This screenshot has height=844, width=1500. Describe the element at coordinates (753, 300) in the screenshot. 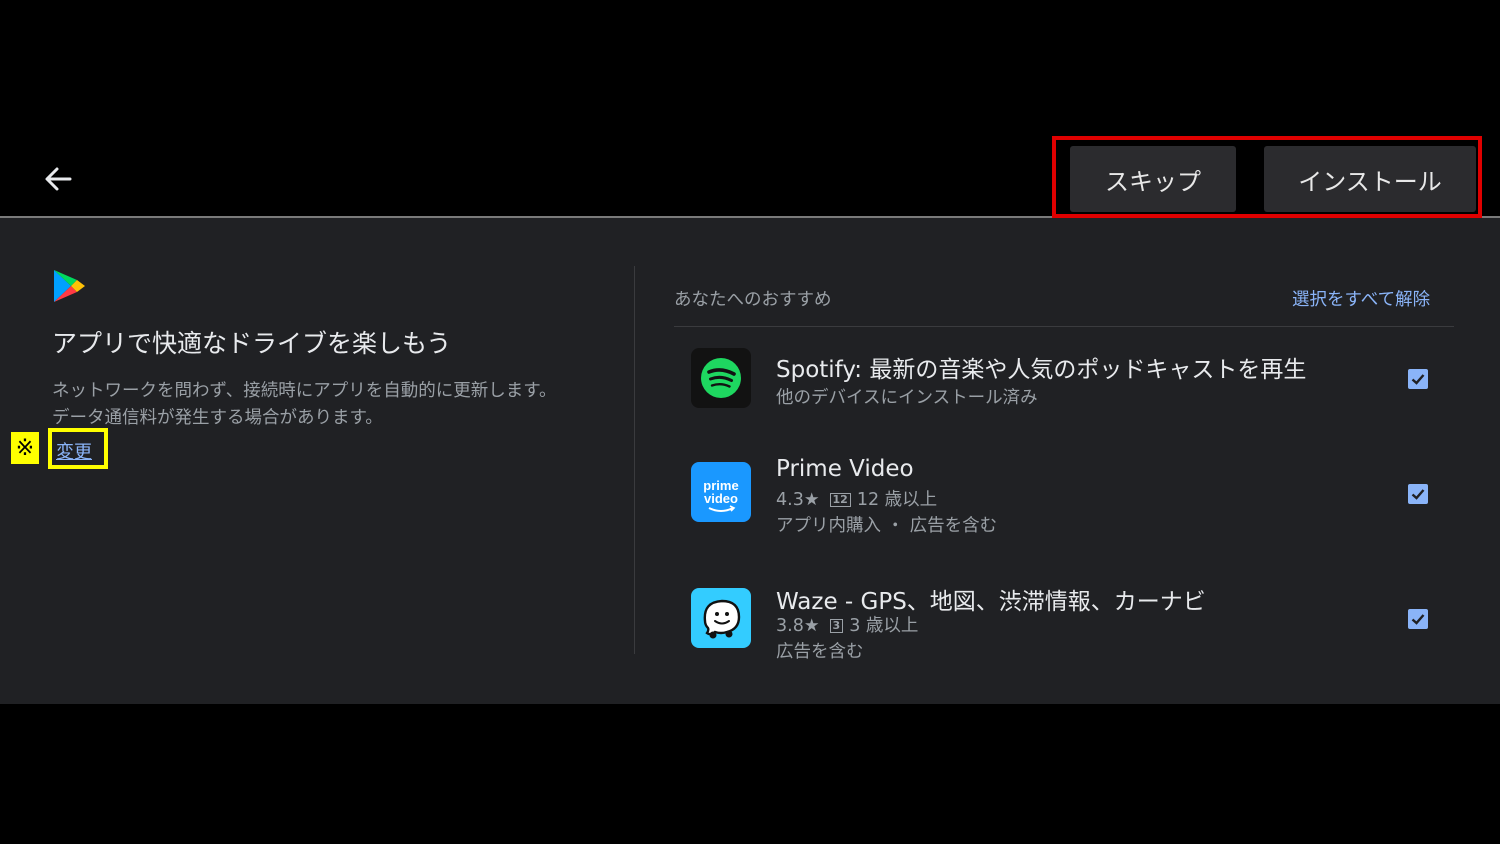

I see `recommend-heading: あなたへのおすすめ` at that location.